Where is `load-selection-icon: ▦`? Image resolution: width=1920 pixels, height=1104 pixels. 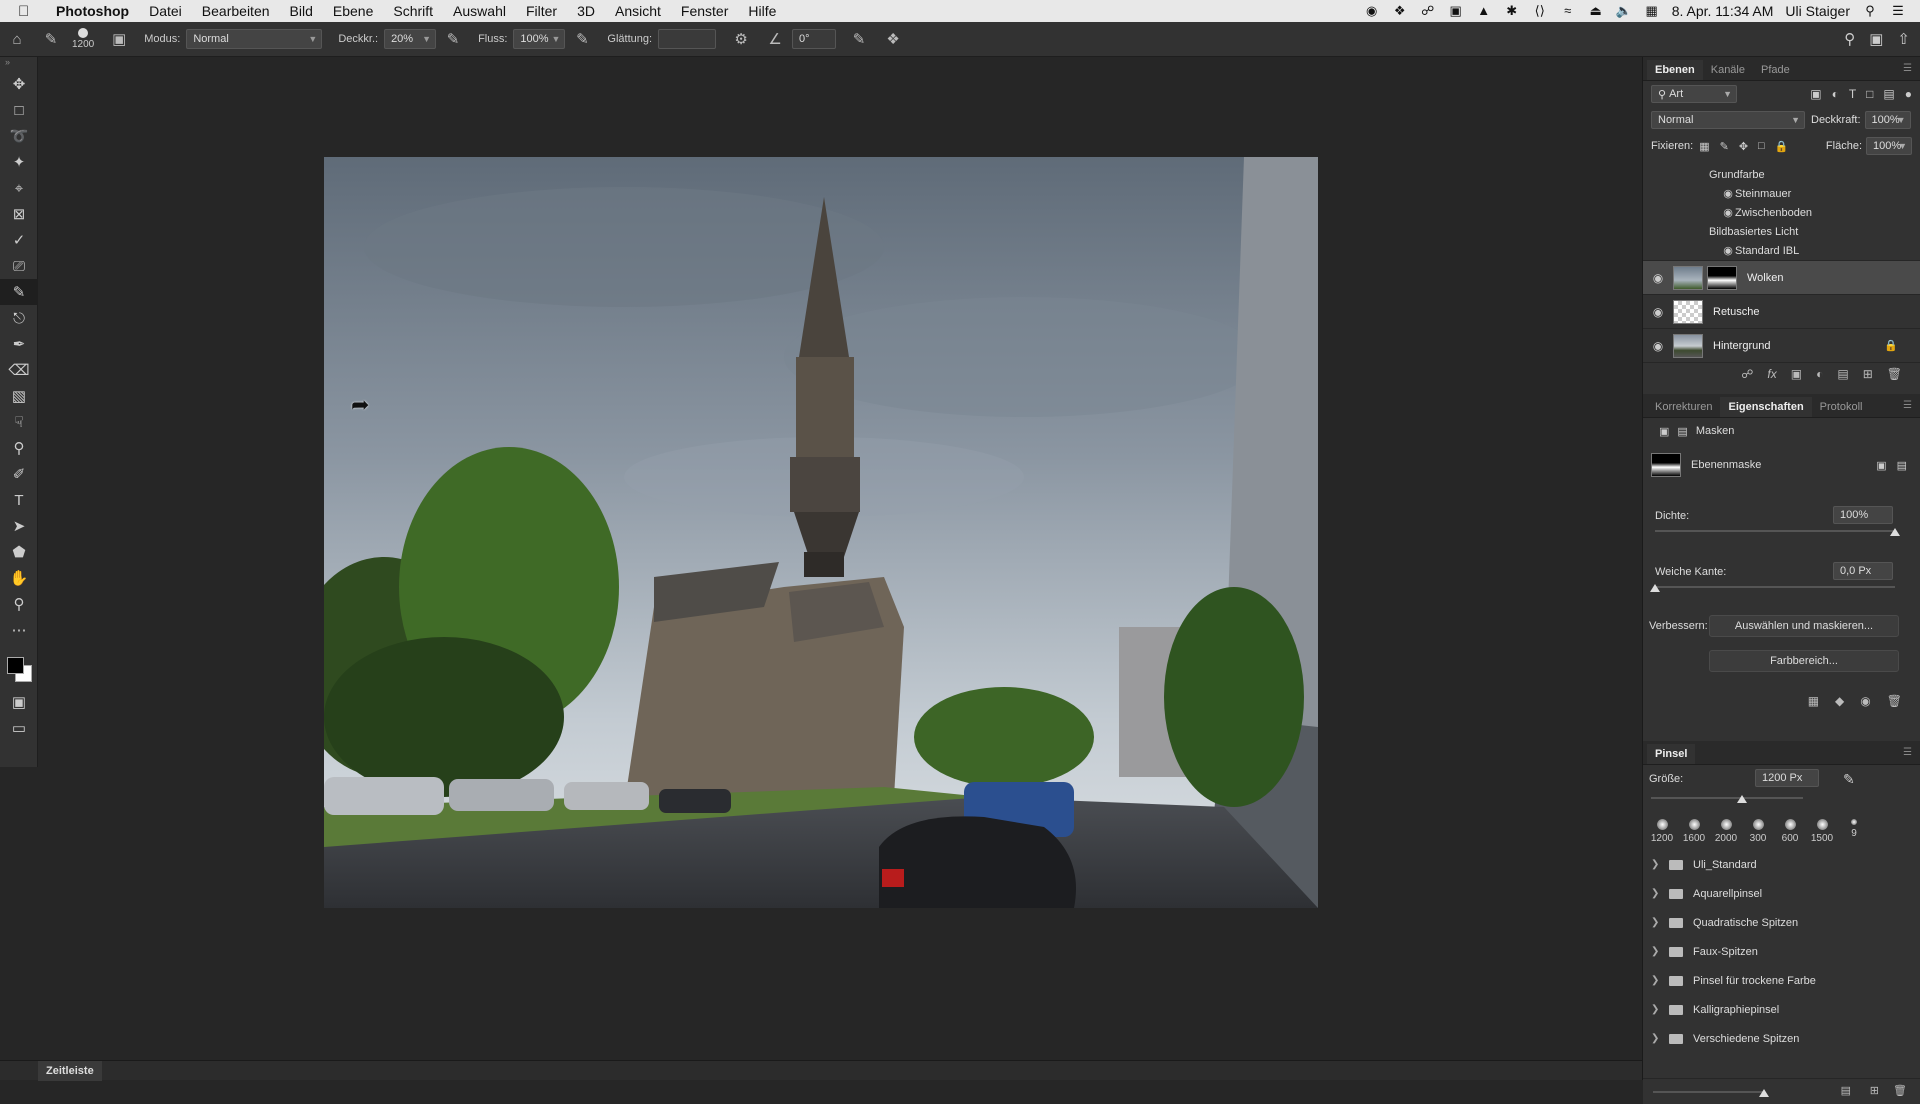 load-selection-icon: ▦ is located at coordinates (1813, 701).